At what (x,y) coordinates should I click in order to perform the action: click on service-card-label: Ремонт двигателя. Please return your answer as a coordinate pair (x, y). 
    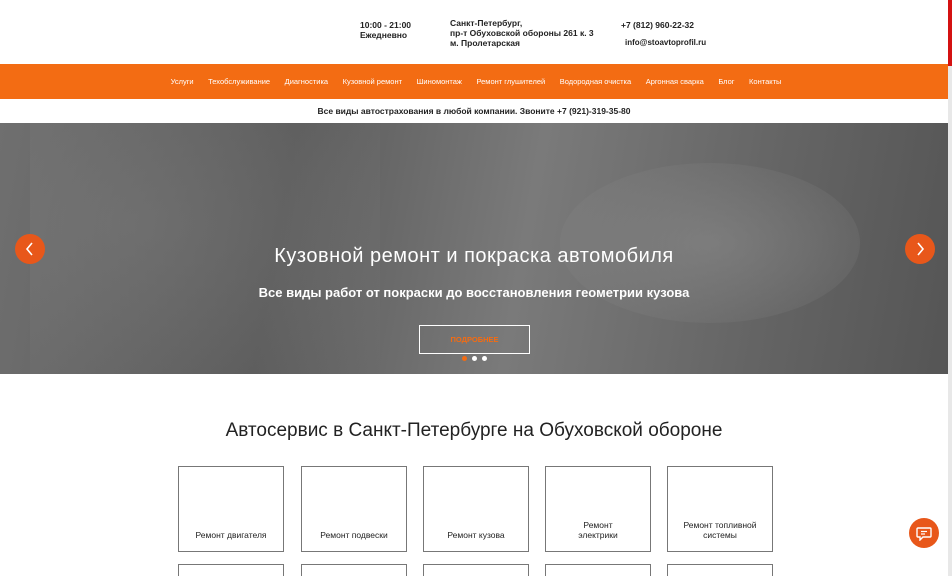
    Looking at the image, I should click on (231, 535).